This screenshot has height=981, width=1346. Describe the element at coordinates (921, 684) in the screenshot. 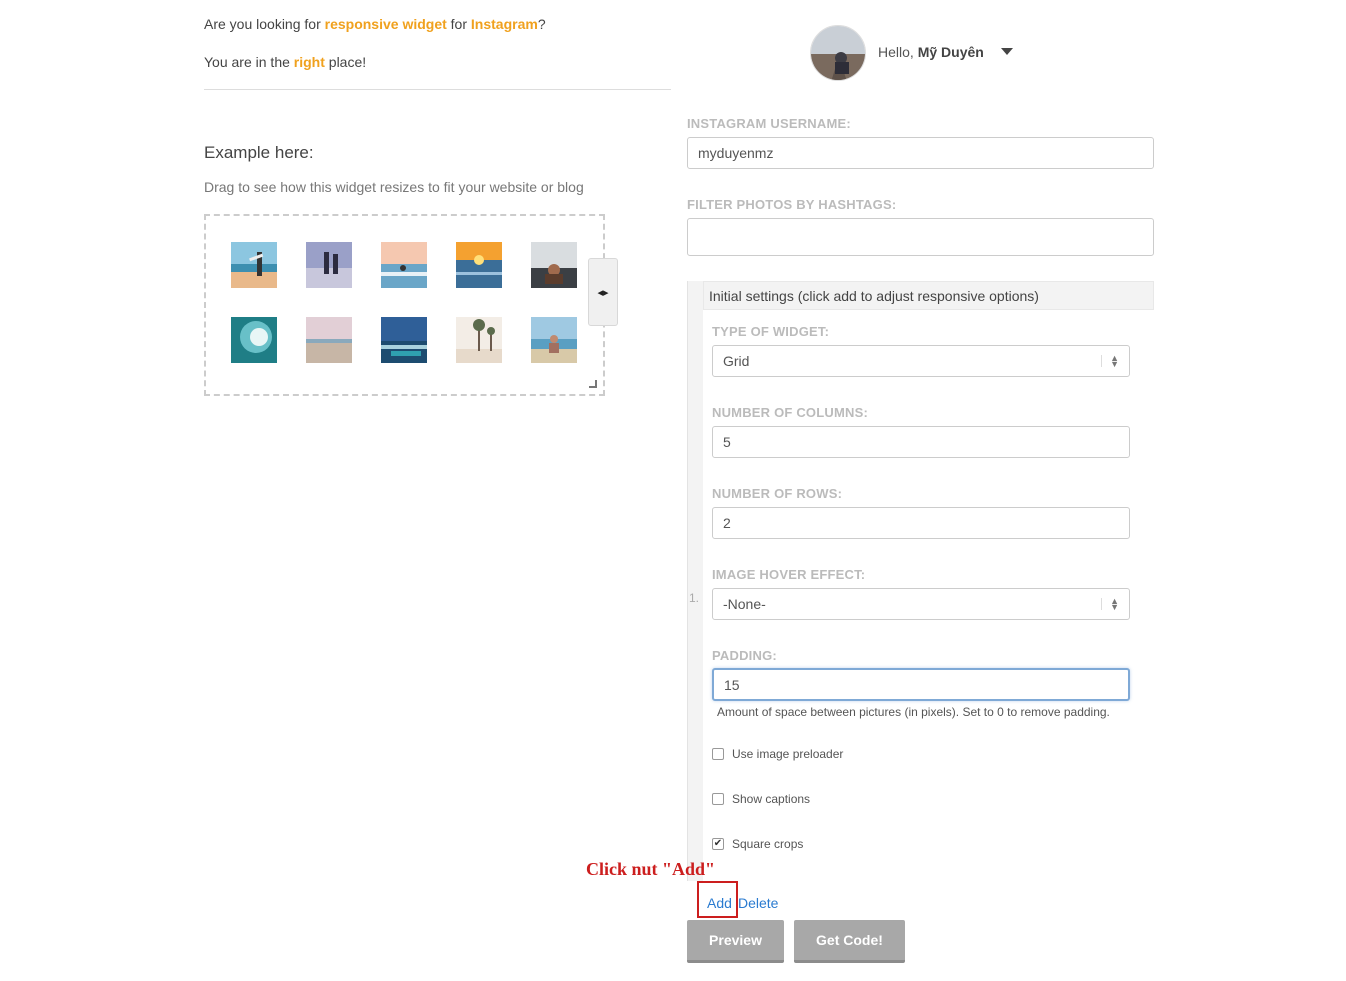

I see `padding-input: 15` at that location.